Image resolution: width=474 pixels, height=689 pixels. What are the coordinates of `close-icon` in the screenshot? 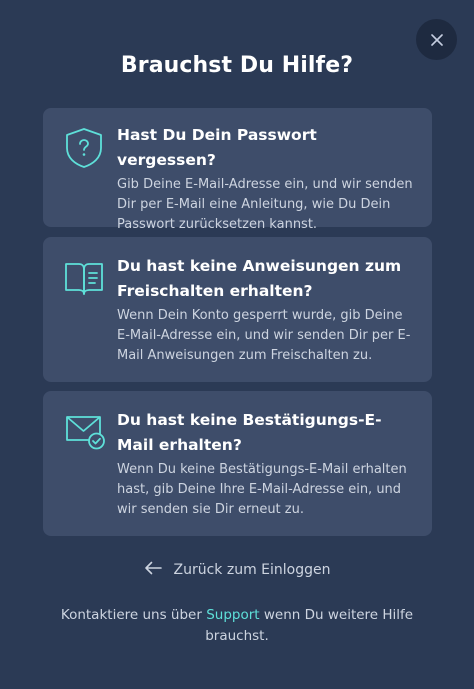 It's located at (436, 39).